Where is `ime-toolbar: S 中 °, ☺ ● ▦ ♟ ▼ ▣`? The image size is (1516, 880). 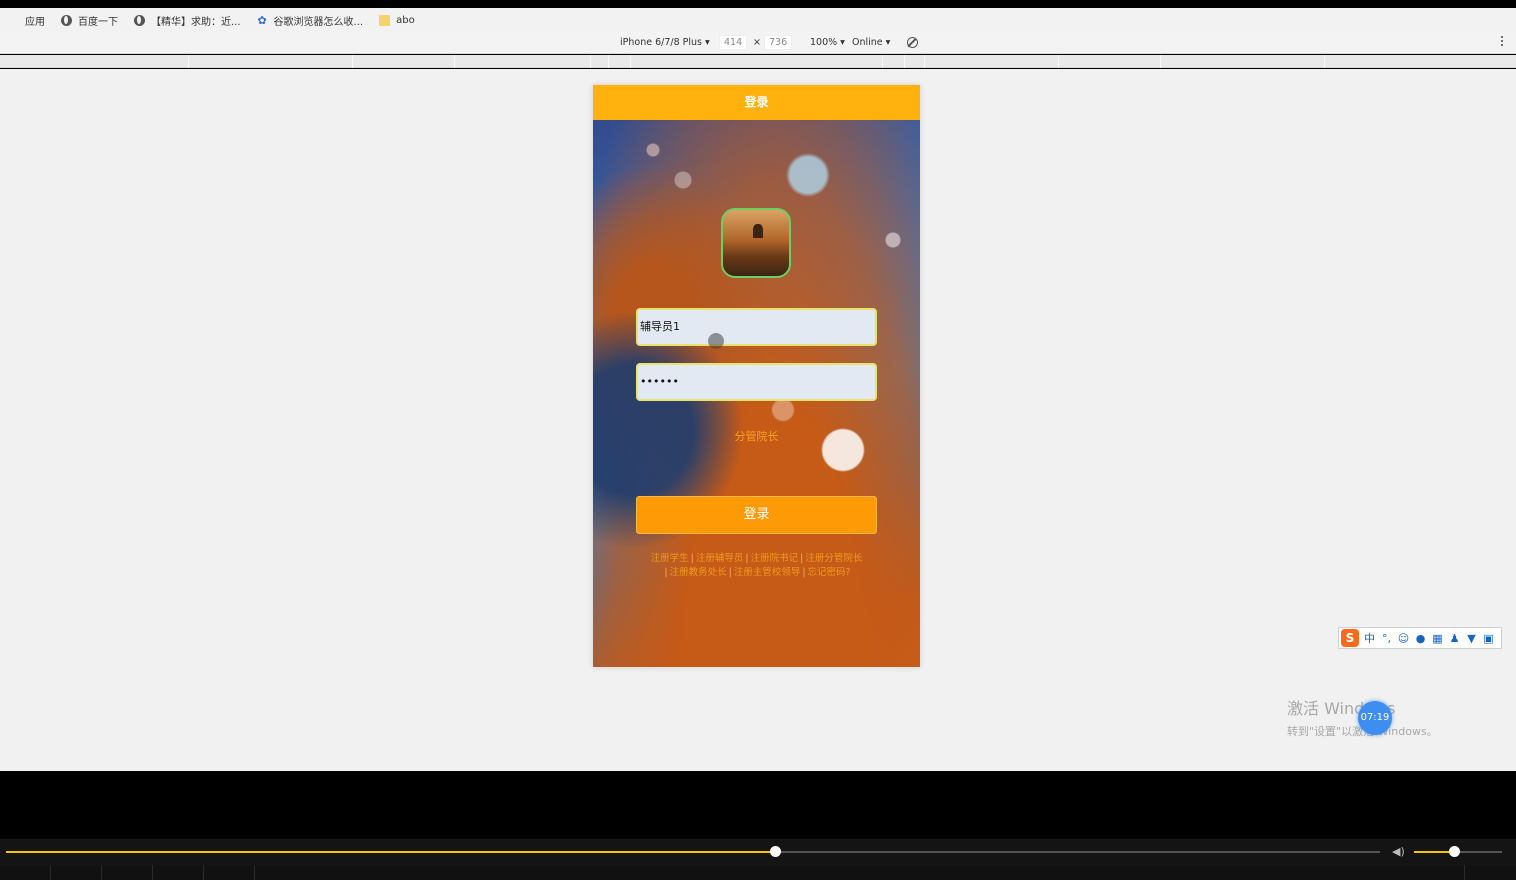
ime-toolbar: S 中 °, ☺ ● ▦ ♟ ▼ ▣ is located at coordinates (1420, 638).